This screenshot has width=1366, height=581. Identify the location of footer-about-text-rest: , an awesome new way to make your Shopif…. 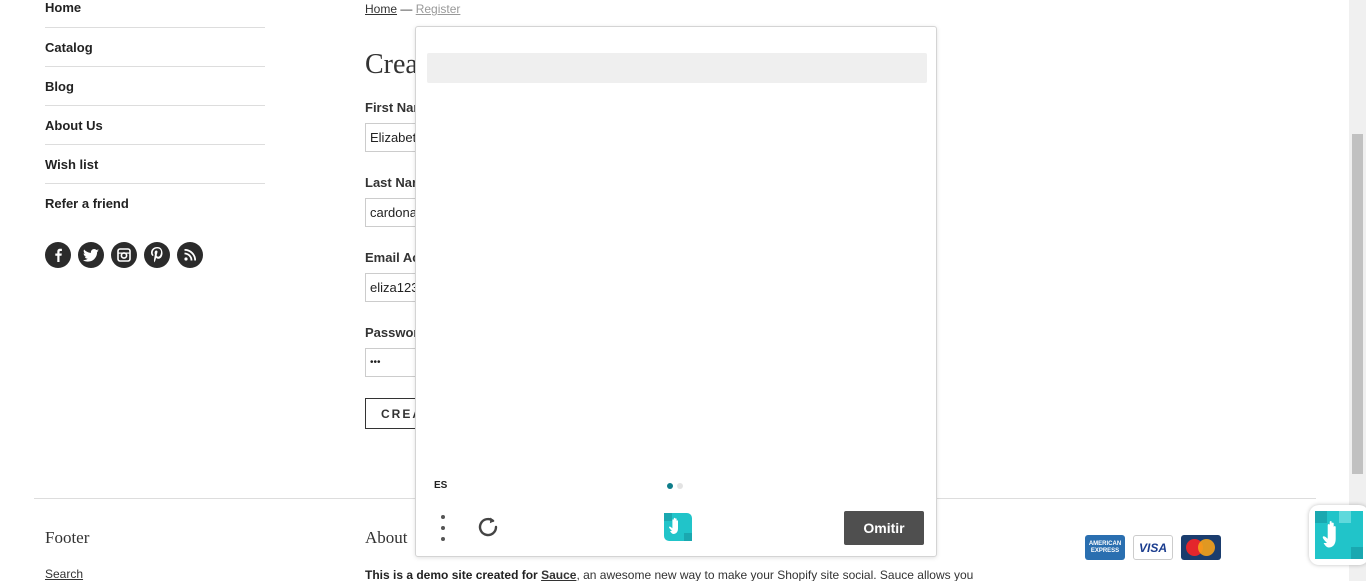
(775, 574).